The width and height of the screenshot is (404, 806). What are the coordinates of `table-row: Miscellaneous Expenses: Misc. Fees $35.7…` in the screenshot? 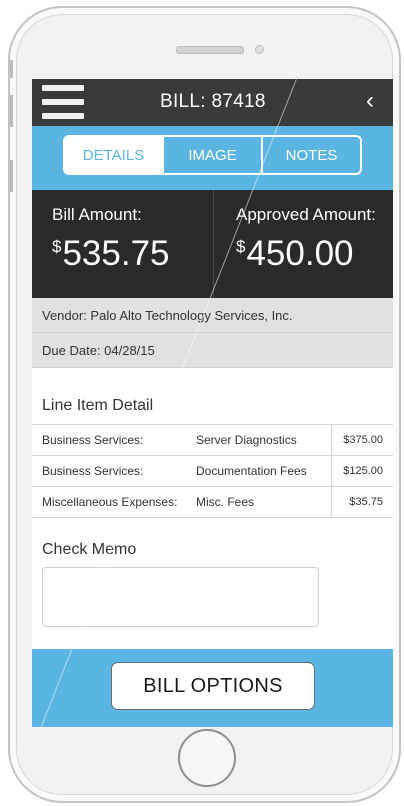 It's located at (212, 502).